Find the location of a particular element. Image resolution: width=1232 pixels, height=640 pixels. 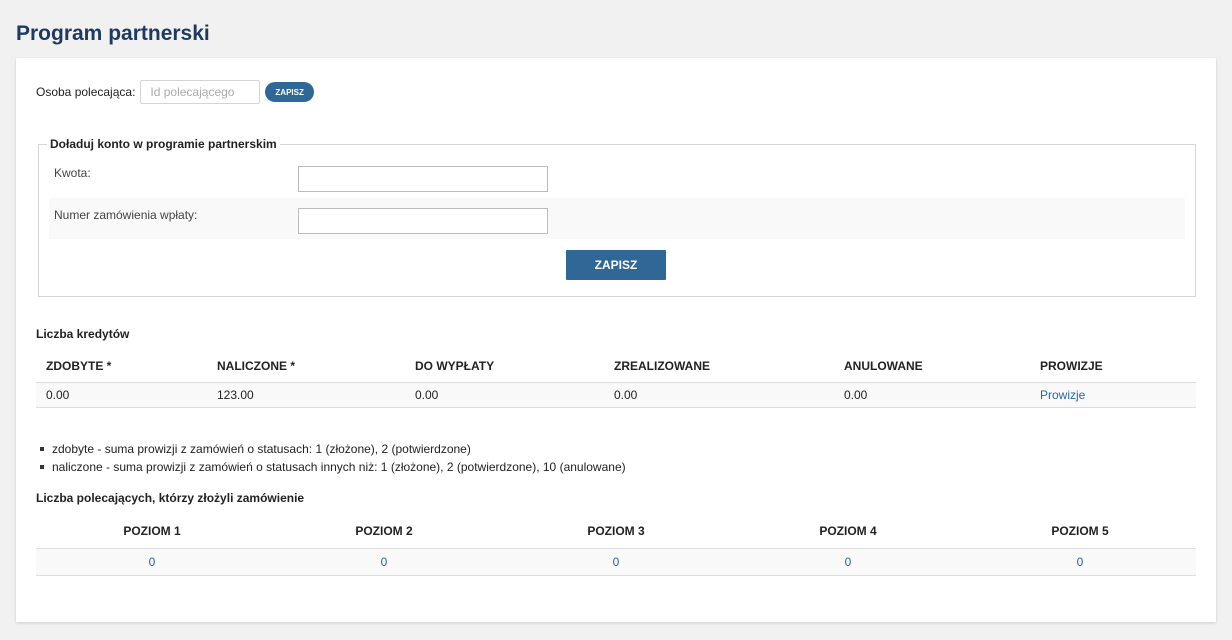

level-2-cell: 0 is located at coordinates (384, 562).